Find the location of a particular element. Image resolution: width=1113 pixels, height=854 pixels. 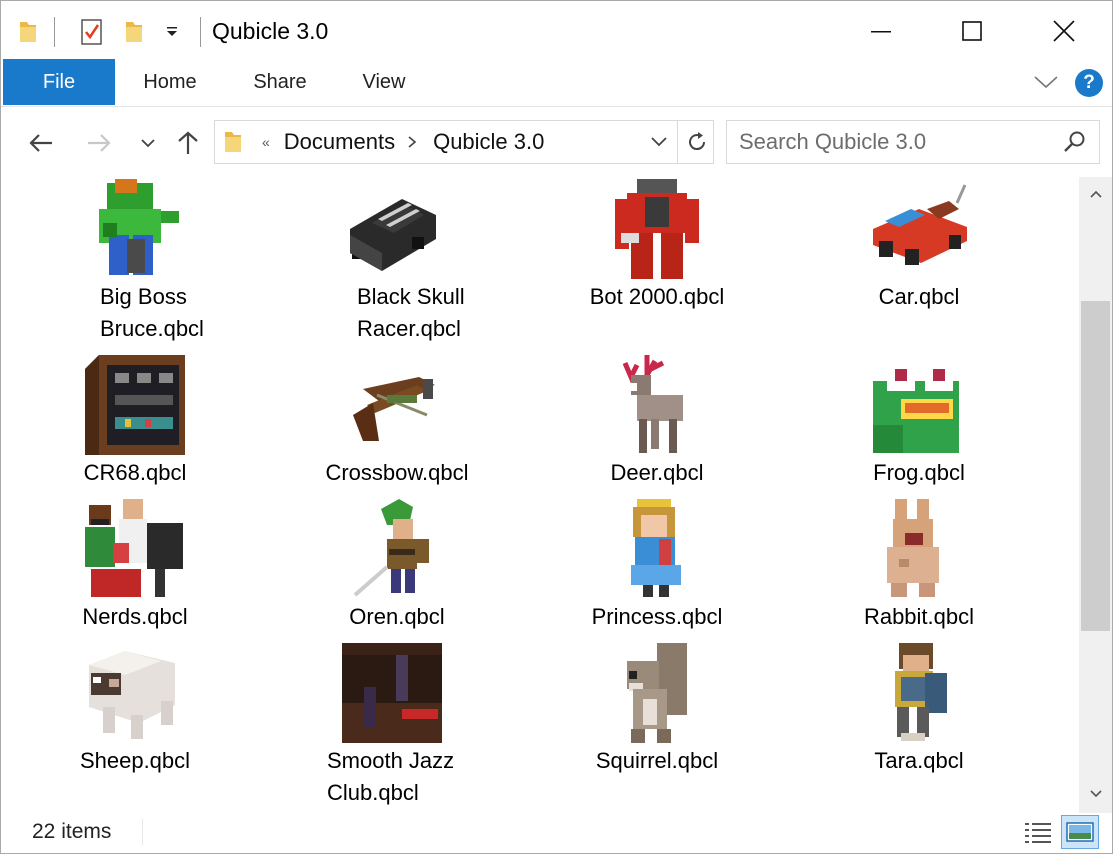

details-view-icon is located at coordinates (1038, 833).